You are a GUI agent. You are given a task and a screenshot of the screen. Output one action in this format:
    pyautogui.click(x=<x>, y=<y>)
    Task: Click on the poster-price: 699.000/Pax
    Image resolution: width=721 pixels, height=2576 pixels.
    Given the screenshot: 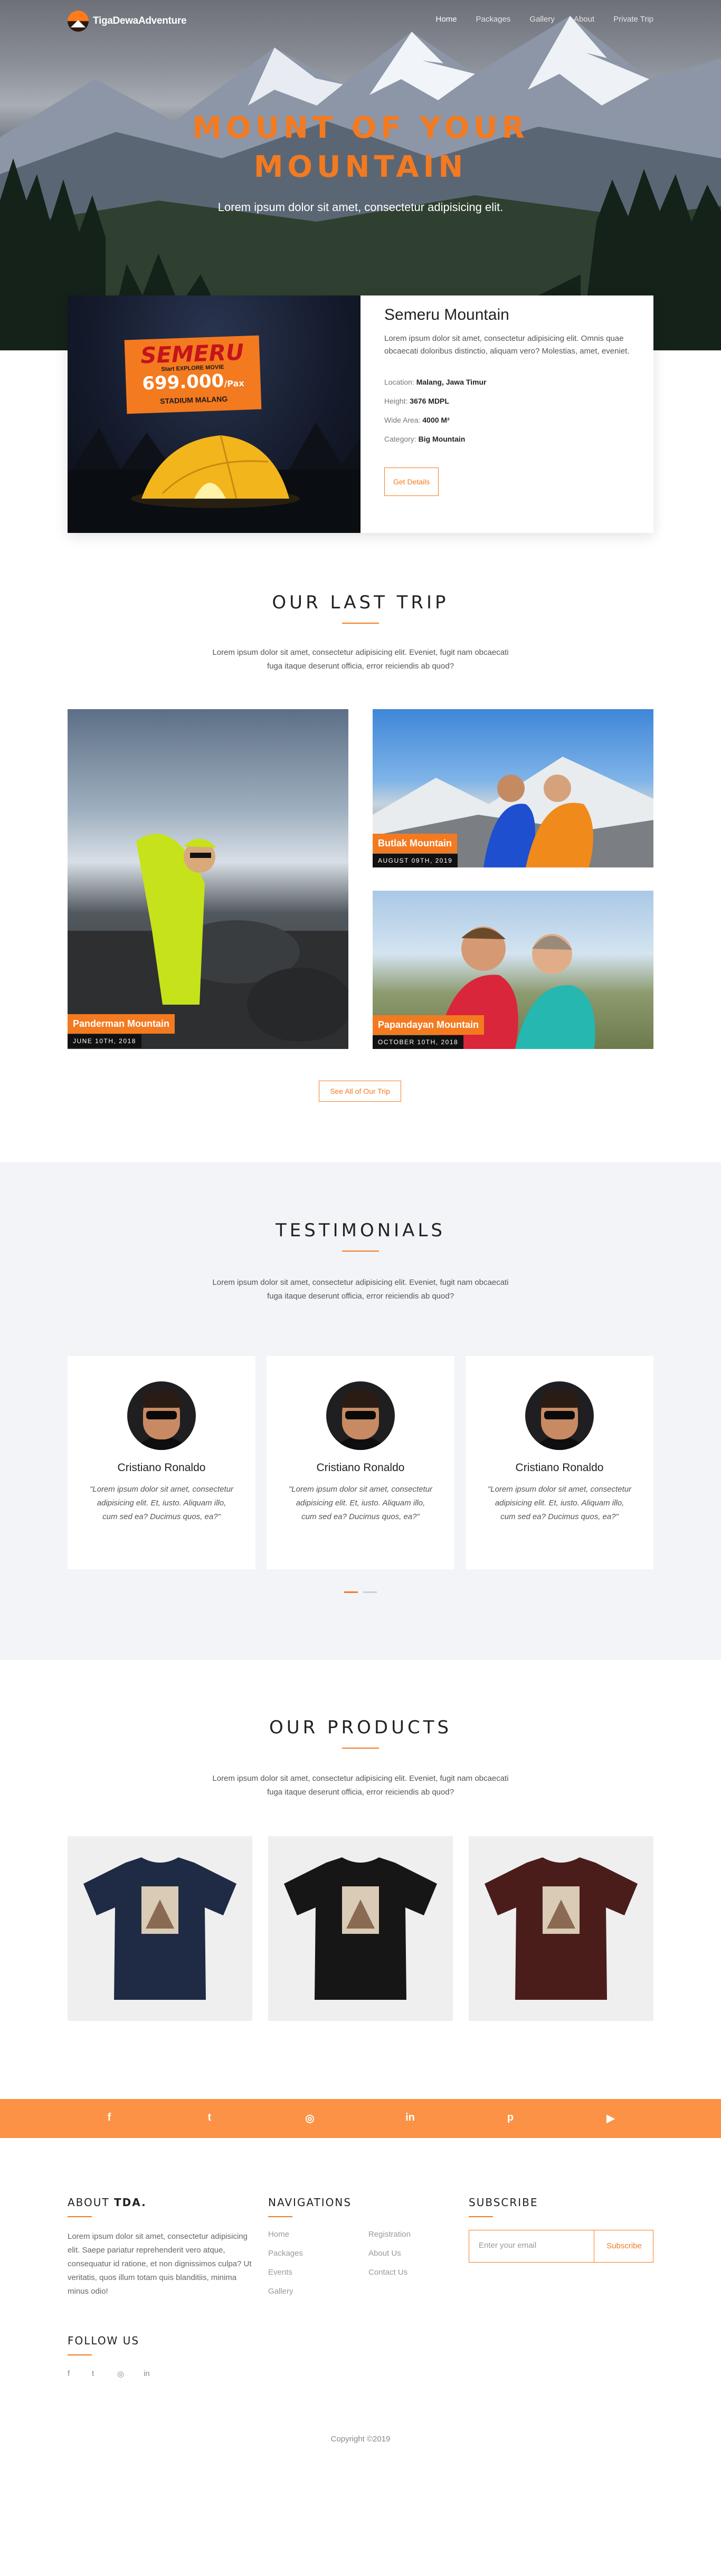 What is the action you would take?
    pyautogui.click(x=193, y=382)
    